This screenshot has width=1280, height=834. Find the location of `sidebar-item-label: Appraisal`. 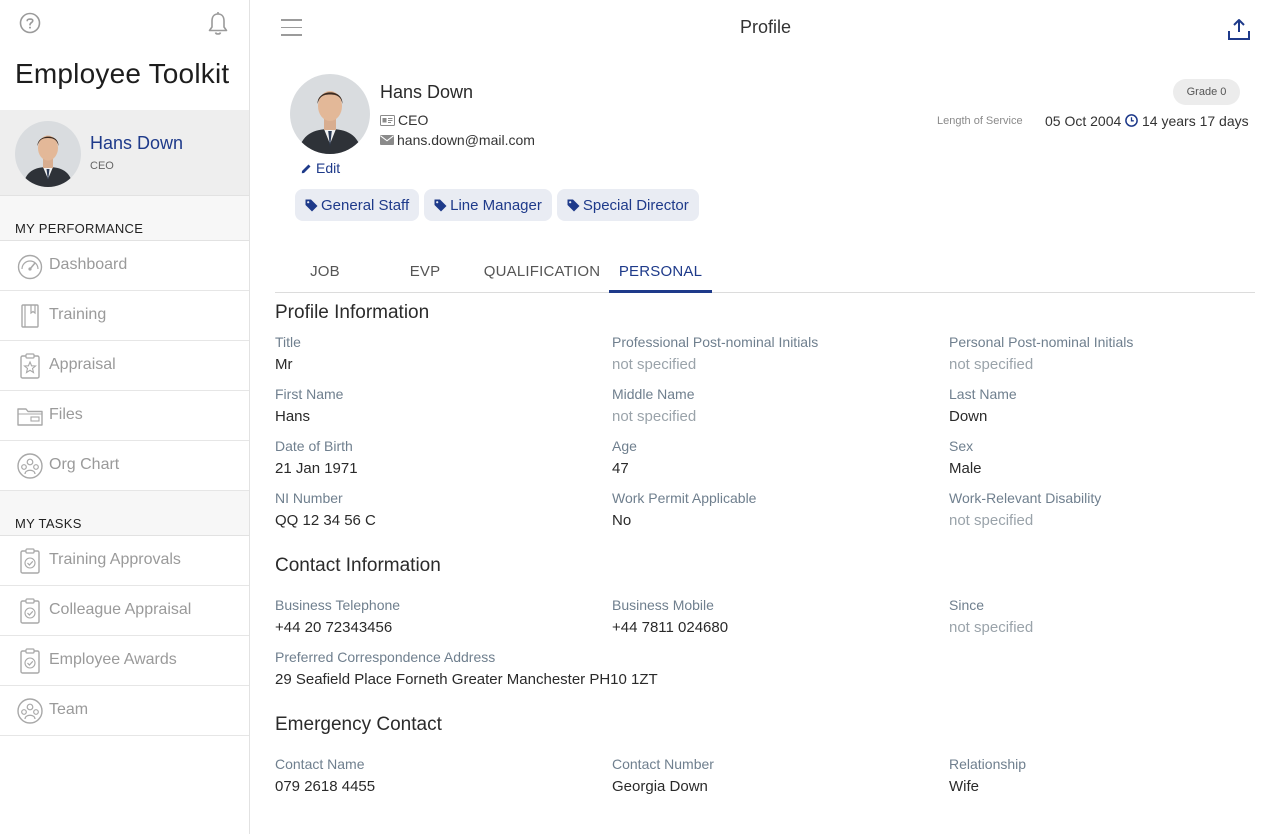

sidebar-item-label: Appraisal is located at coordinates (82, 364).